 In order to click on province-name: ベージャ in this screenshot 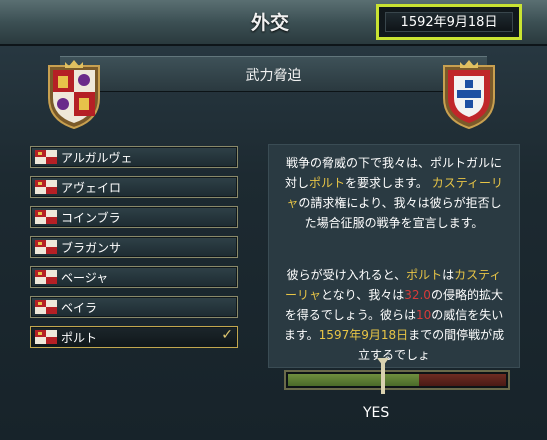, I will do `click(85, 278)`.